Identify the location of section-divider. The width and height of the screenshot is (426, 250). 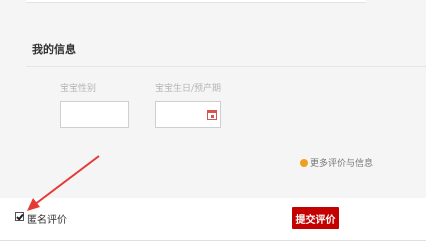
(226, 66).